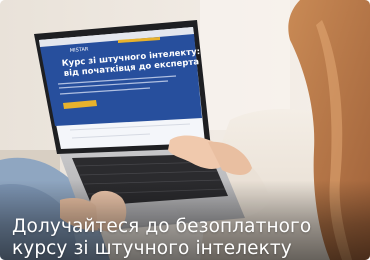  What do you see at coordinates (162, 226) in the screenshot?
I see `caption-line-1: Долучайтеся до безоплатного` at bounding box center [162, 226].